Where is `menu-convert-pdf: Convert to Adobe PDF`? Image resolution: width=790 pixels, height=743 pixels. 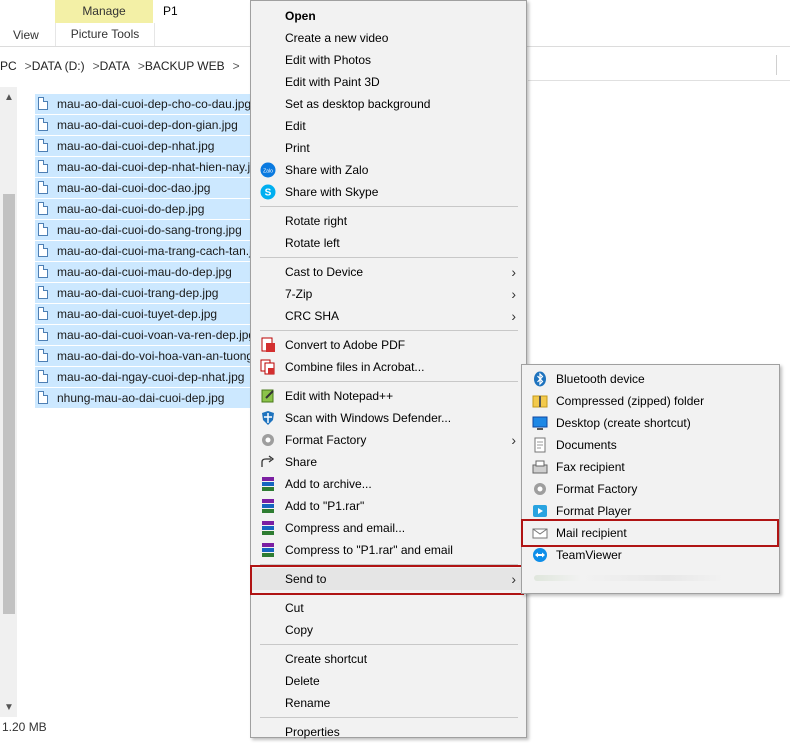 menu-convert-pdf: Convert to Adobe PDF is located at coordinates (388, 345).